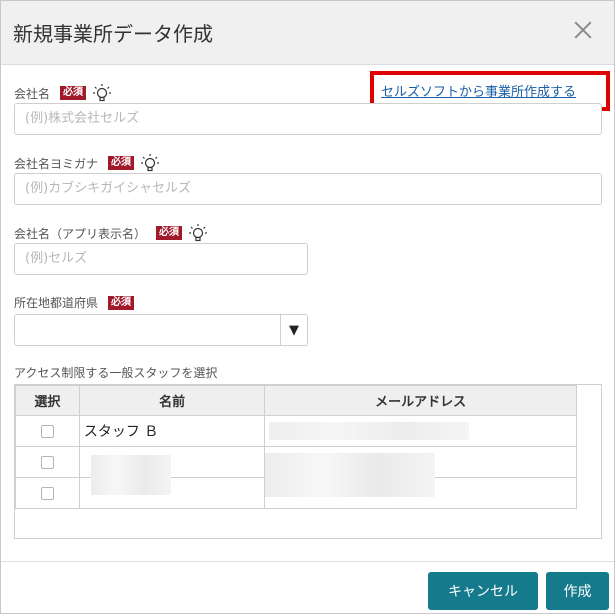 Image resolution: width=615 pixels, height=614 pixels. I want to click on dialog-title: 新規事業所データ作成, so click(113, 34).